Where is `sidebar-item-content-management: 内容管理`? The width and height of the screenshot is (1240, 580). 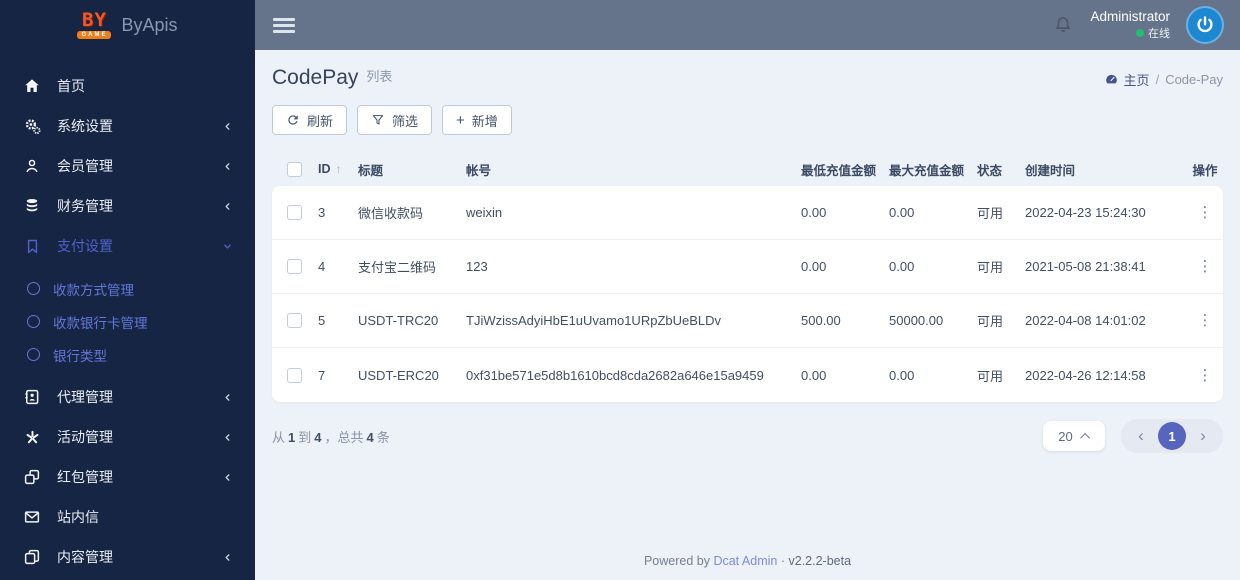 sidebar-item-content-management: 内容管理 is located at coordinates (127, 557).